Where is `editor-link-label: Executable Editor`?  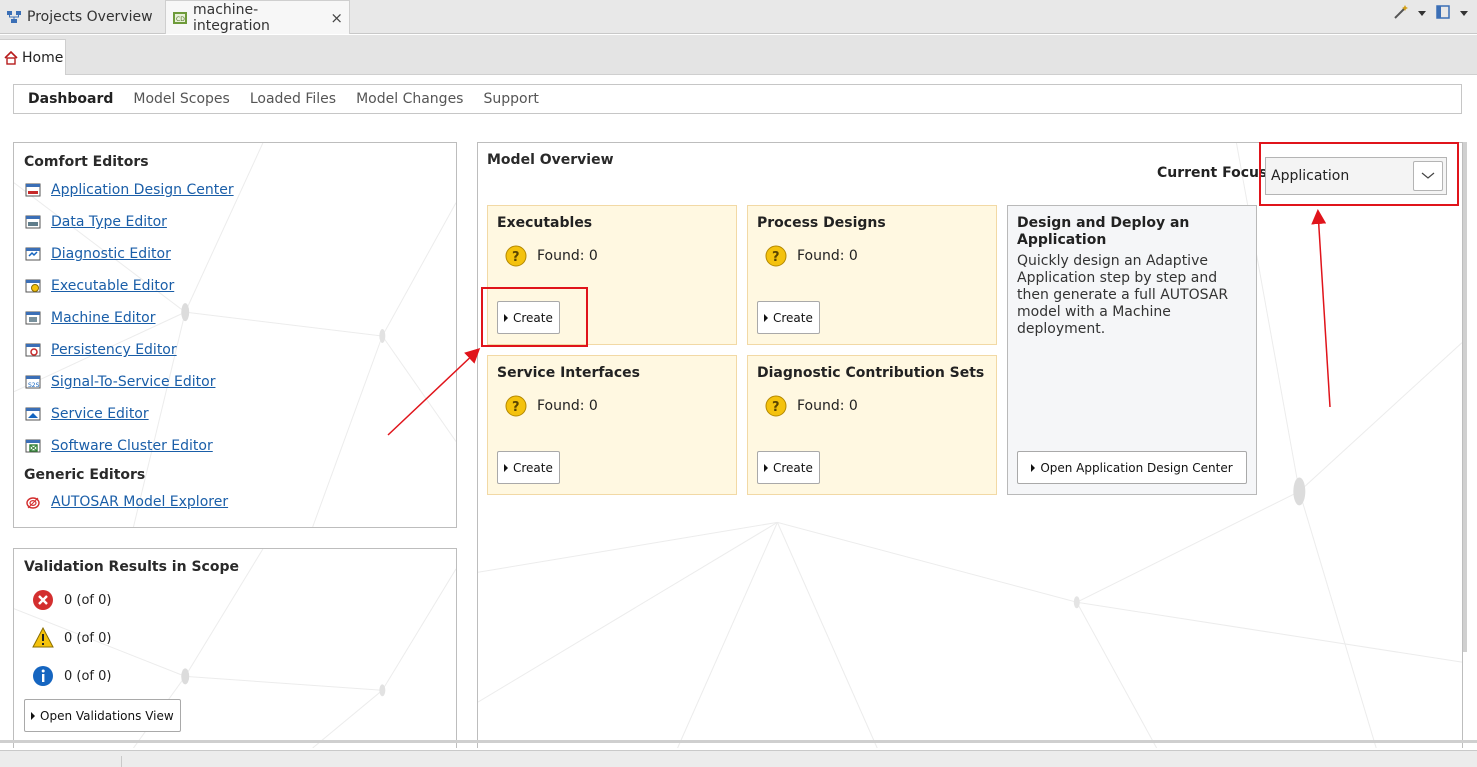 editor-link-label: Executable Editor is located at coordinates (112, 286).